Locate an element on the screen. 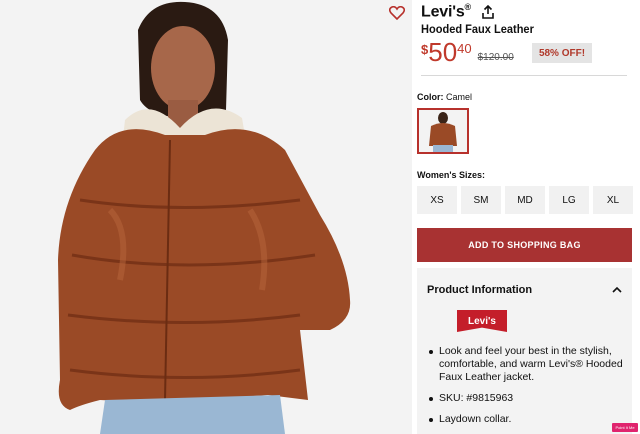  size-option-md: MD is located at coordinates (525, 200).